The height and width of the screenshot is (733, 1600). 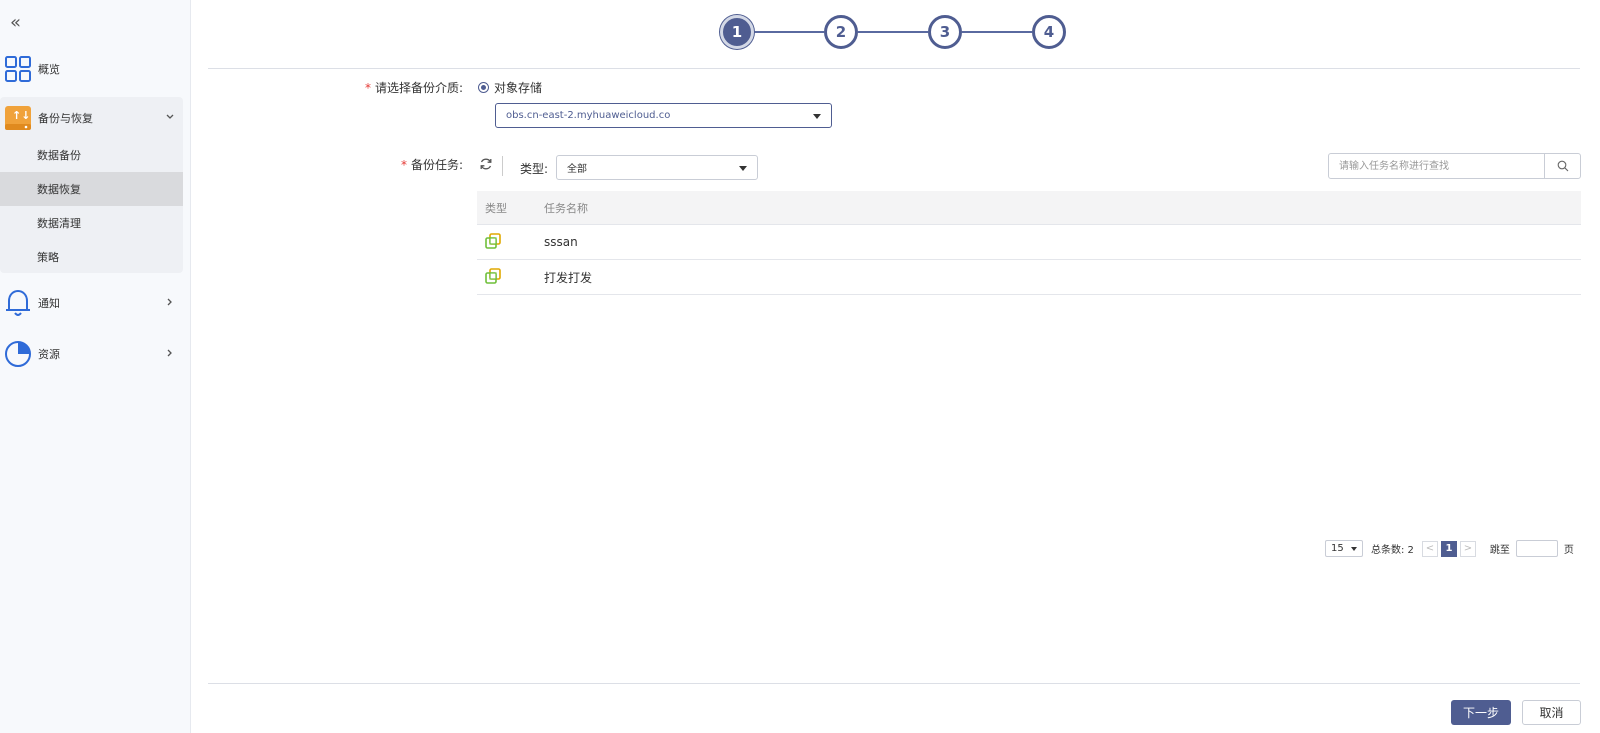 I want to click on refresh-icon, so click(x=486, y=166).